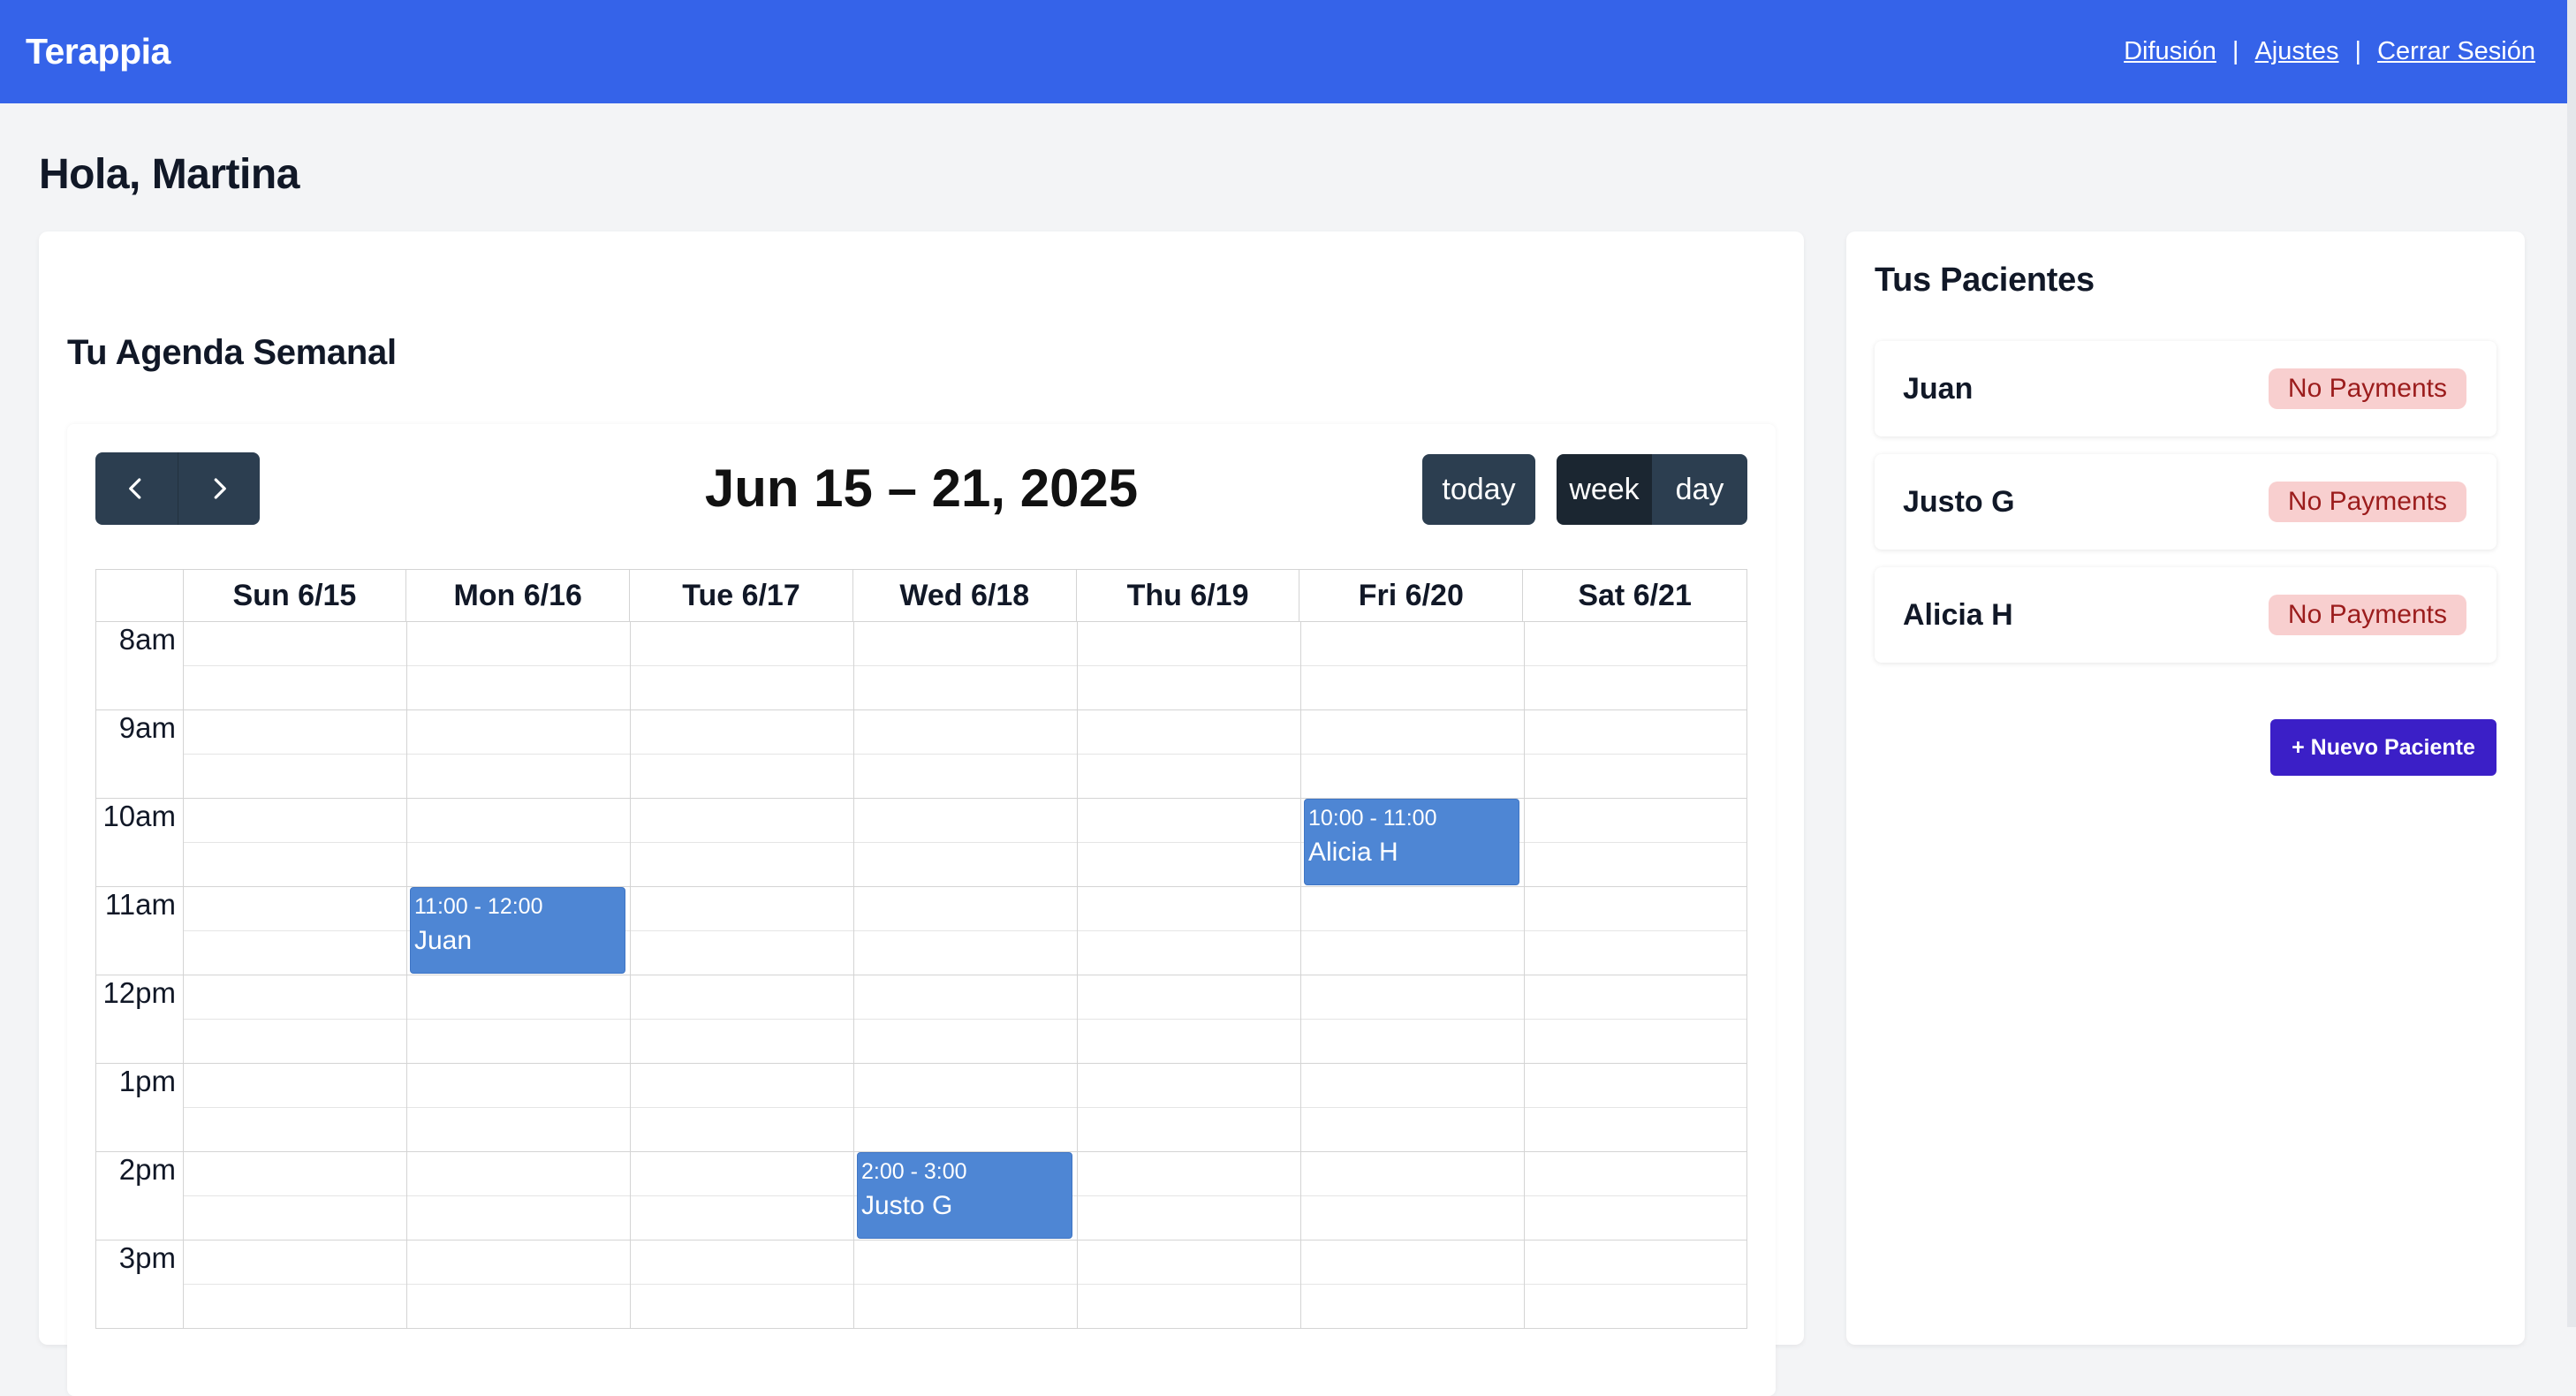 This screenshot has height=1396, width=2576. What do you see at coordinates (2186, 502) in the screenshot?
I see `patient-card-justo-g: Justo G No Payments` at bounding box center [2186, 502].